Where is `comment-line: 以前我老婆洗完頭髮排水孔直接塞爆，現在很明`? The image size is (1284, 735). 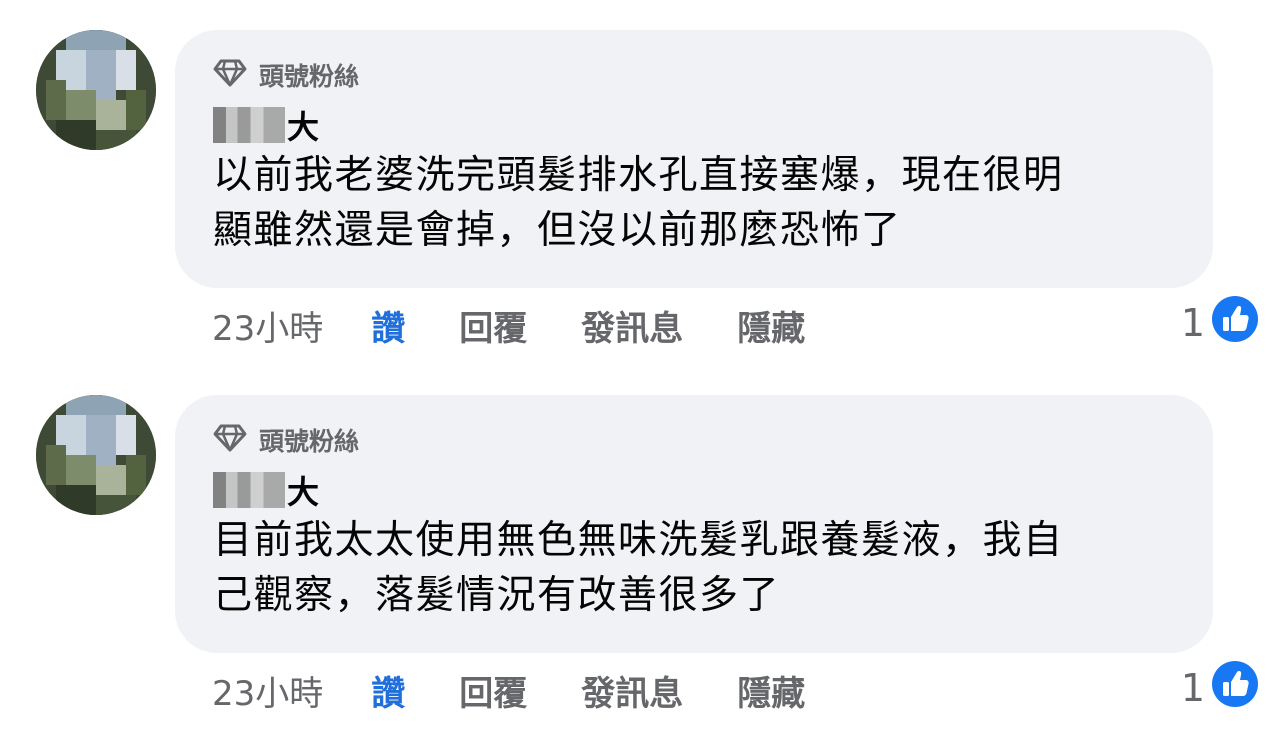 comment-line: 以前我老婆洗完頭髮排水孔直接塞爆，現在很明 is located at coordinates (638, 175).